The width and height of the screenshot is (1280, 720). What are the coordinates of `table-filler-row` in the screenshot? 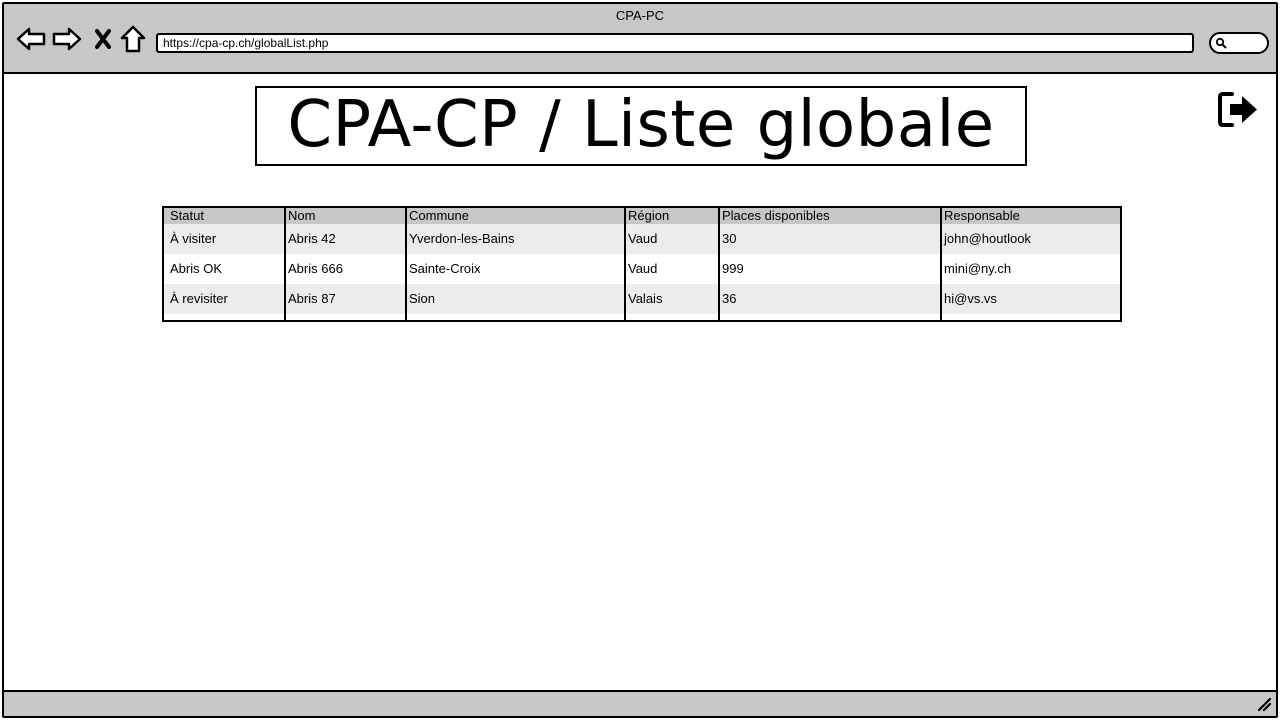 It's located at (642, 317).